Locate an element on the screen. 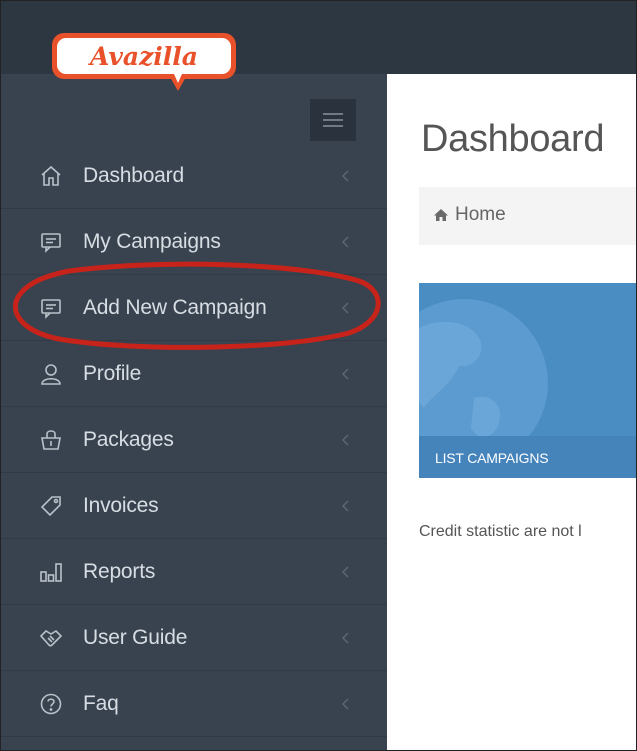 This screenshot has height=751, width=637. user-icon is located at coordinates (51, 374).